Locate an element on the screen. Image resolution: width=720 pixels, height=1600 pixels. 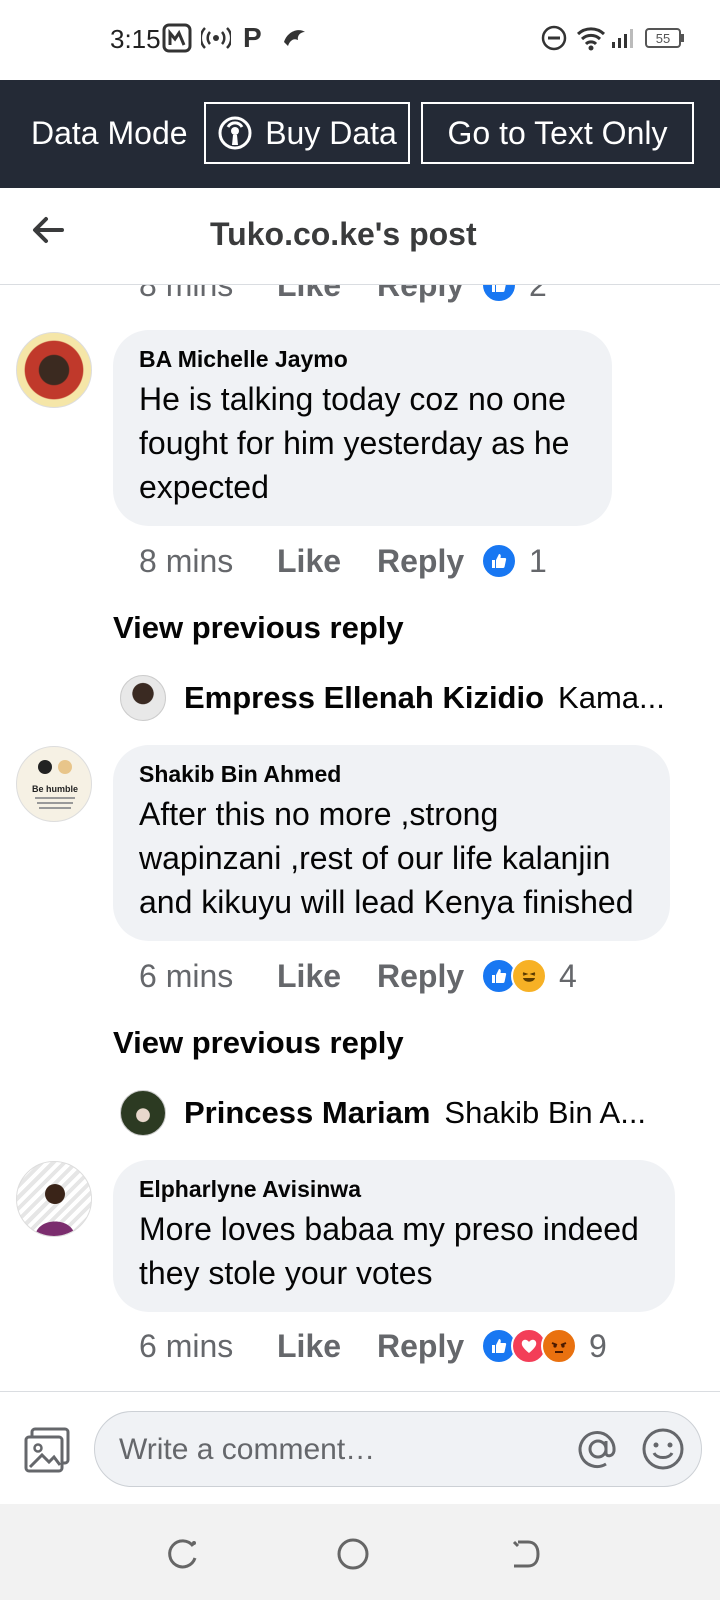
battery-level: 55 is located at coordinates (663, 38).